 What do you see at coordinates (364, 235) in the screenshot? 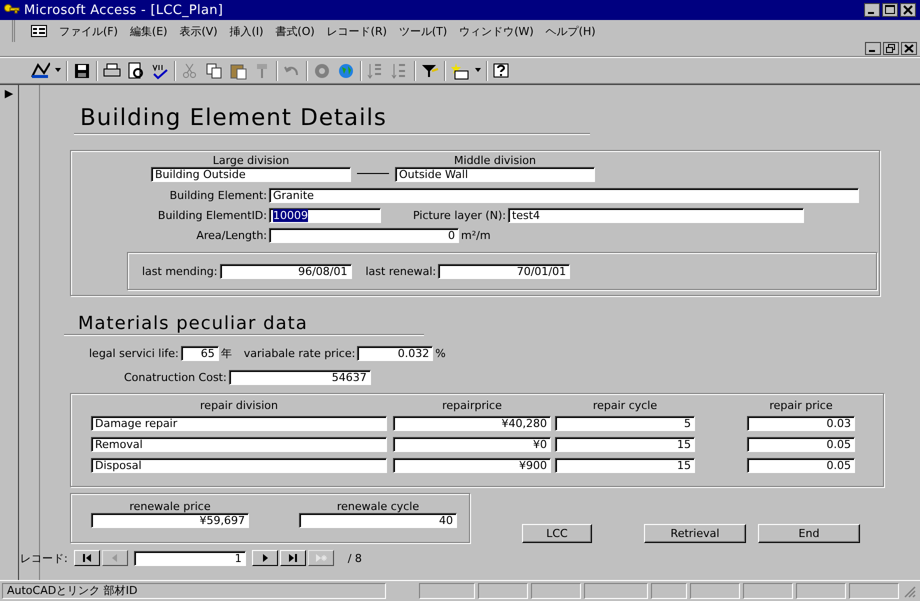
I see `text-field: 0` at bounding box center [364, 235].